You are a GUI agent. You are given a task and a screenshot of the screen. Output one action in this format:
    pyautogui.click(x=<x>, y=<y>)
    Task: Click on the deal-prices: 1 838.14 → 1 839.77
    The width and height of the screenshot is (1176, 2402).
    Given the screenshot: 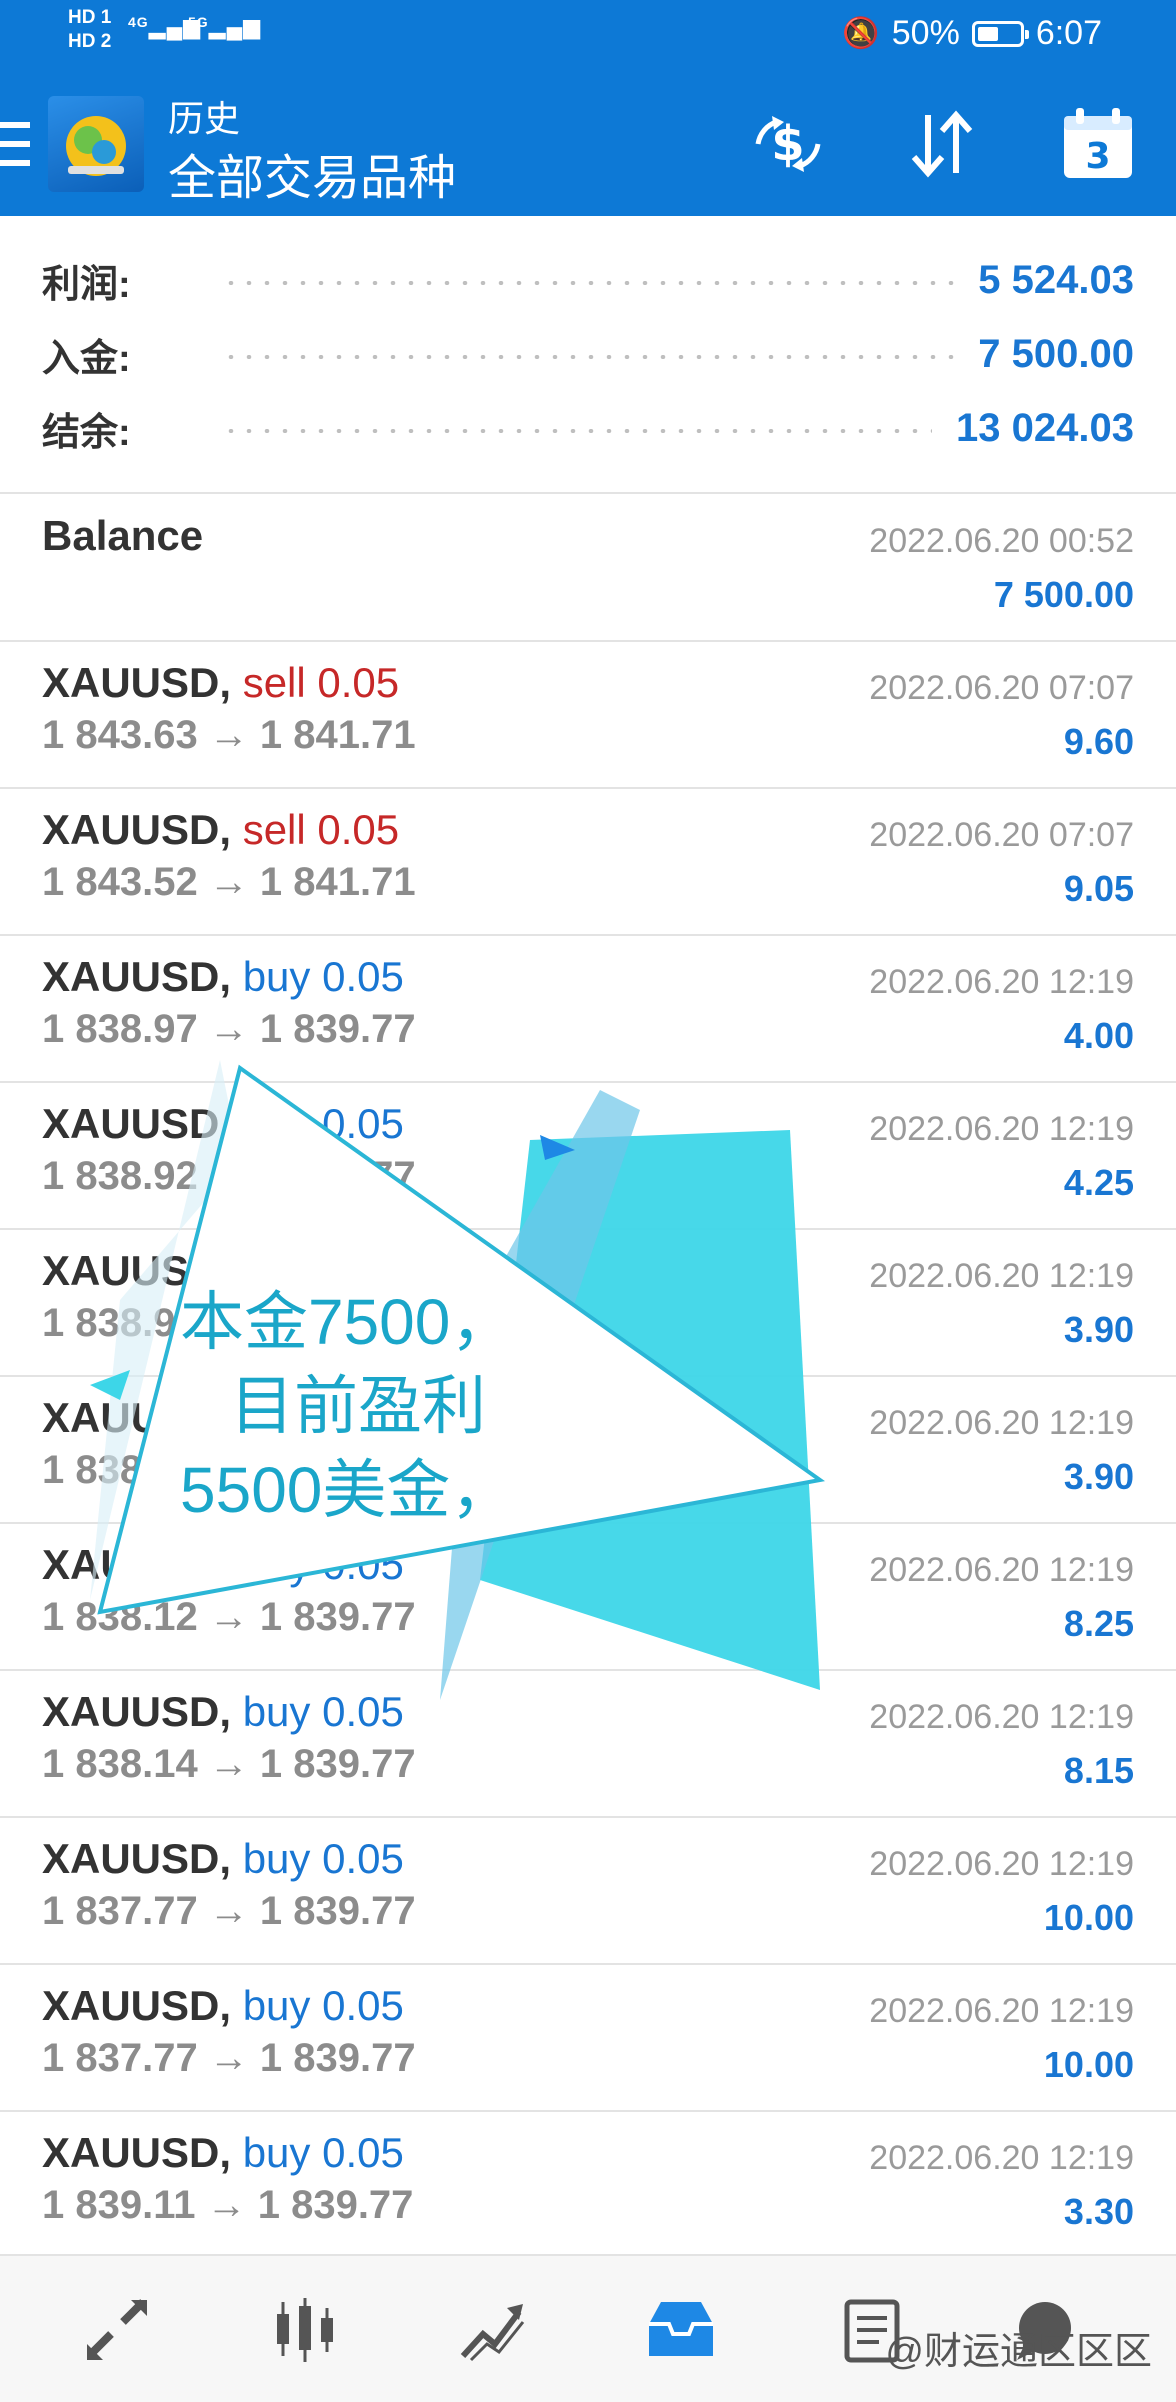 What is the action you would take?
    pyautogui.click(x=229, y=1764)
    